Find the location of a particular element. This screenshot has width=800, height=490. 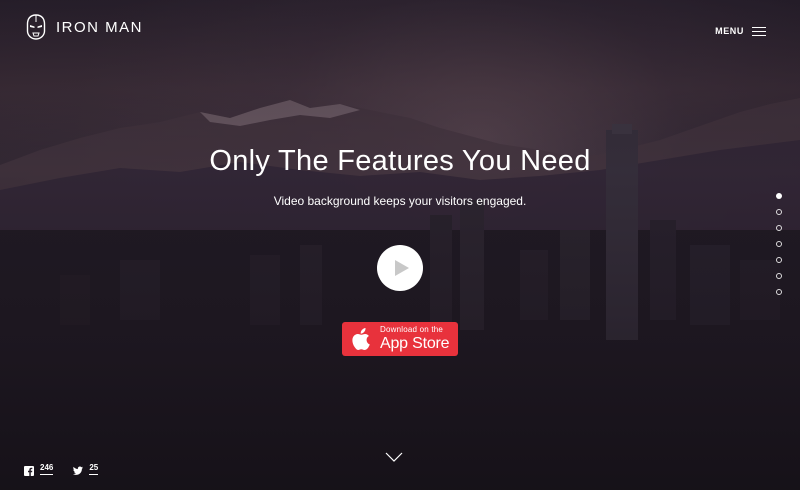

brand-logo: IRON MAN is located at coordinates (84, 27).